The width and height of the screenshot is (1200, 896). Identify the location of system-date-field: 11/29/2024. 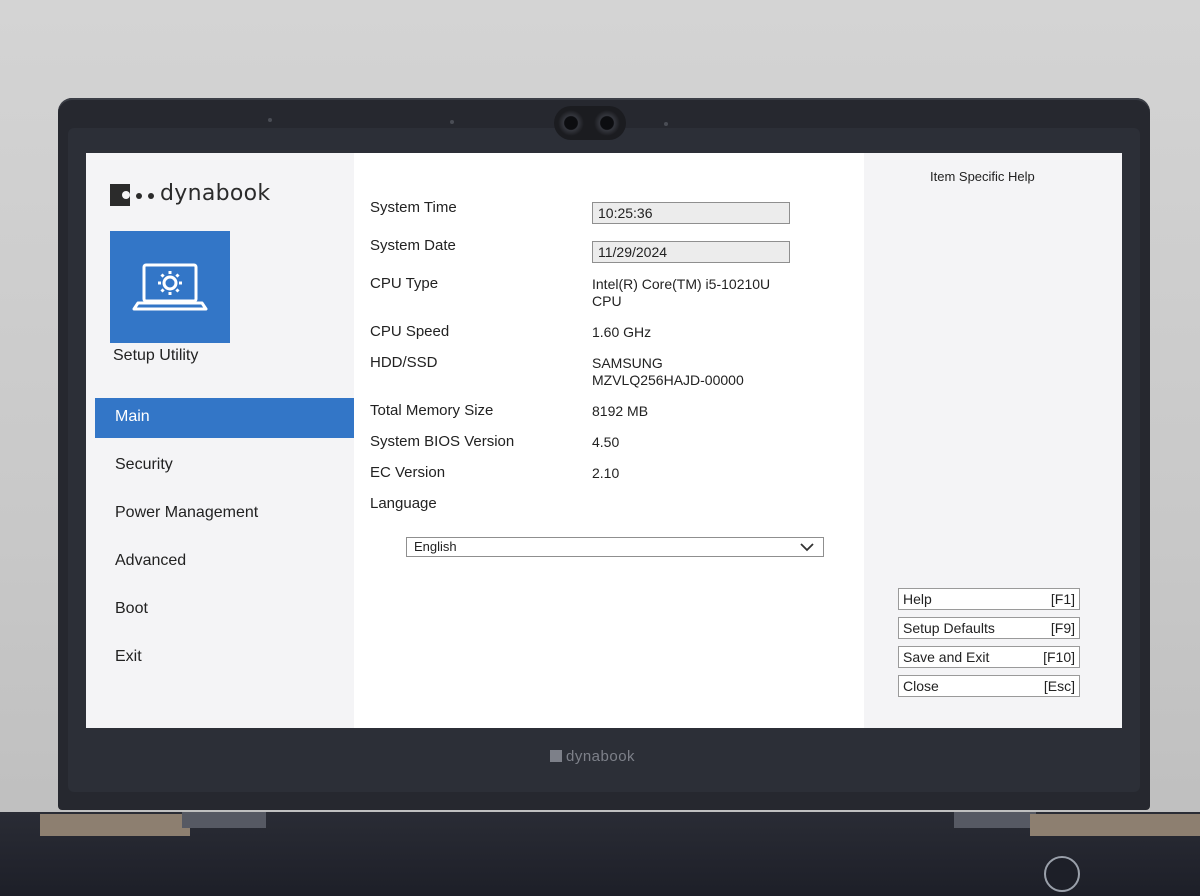
(691, 252).